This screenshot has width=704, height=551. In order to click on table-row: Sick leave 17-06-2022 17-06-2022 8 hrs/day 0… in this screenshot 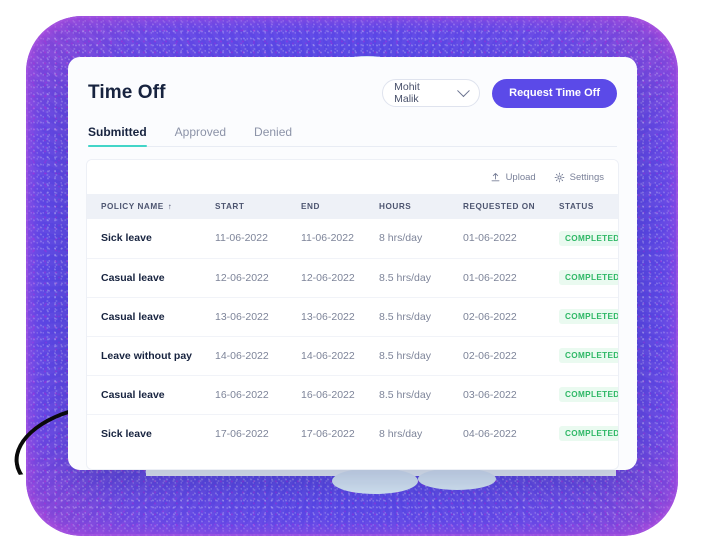, I will do `click(352, 433)`.